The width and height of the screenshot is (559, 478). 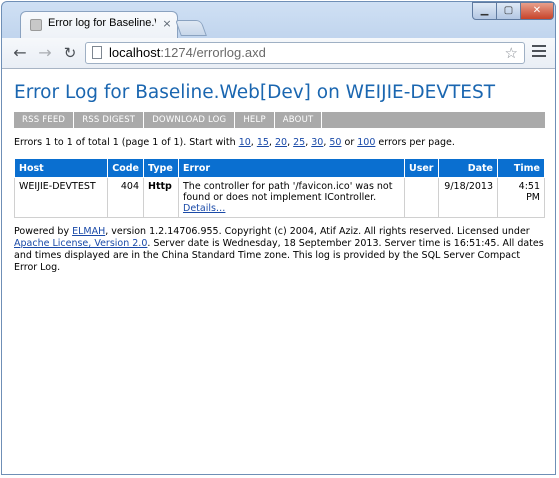 What do you see at coordinates (167, 24) in the screenshot?
I see `tab-close-icon: ×` at bounding box center [167, 24].